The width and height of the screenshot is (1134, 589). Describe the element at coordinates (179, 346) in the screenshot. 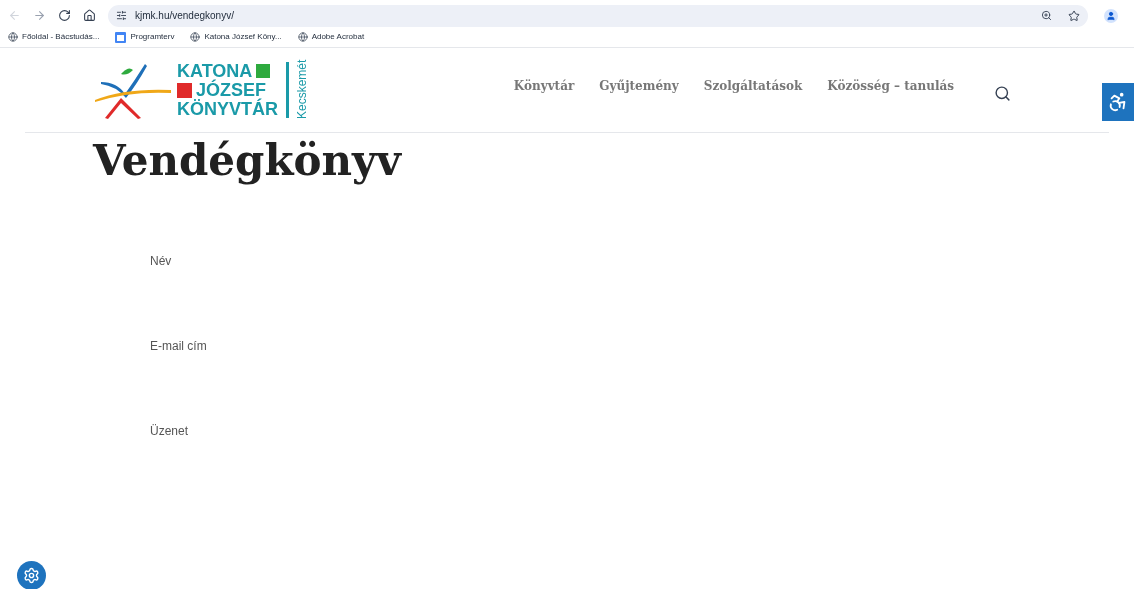

I see `field-label: E-mail cím` at that location.